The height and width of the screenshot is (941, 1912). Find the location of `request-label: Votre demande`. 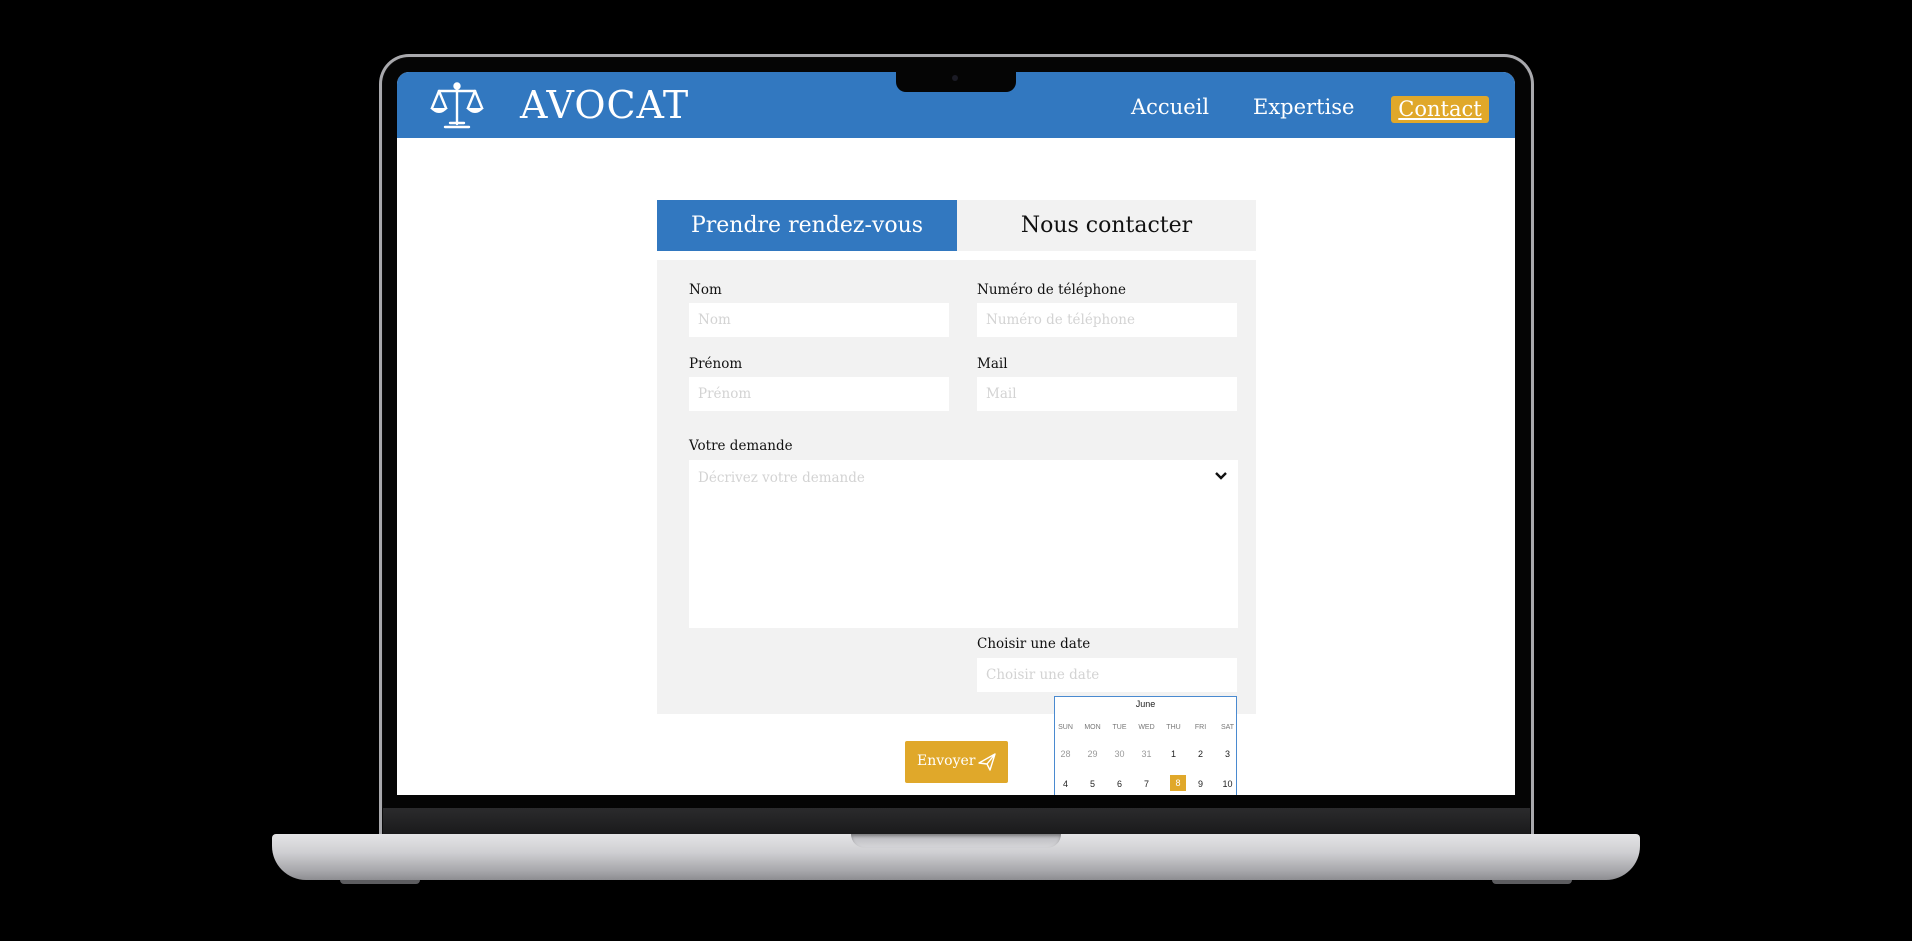

request-label: Votre demande is located at coordinates (741, 446).